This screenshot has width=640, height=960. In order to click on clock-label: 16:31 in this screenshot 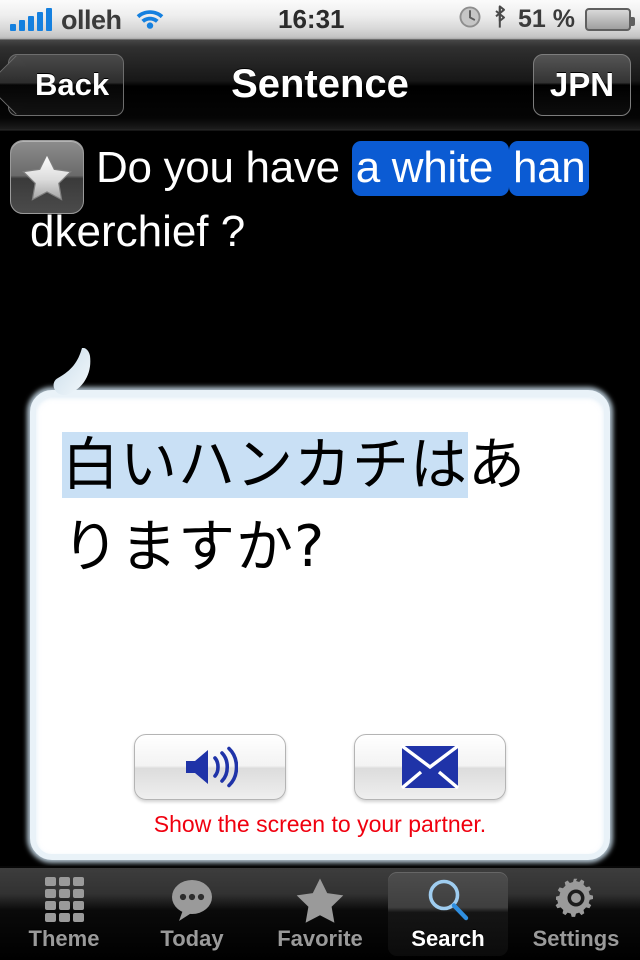, I will do `click(311, 19)`.